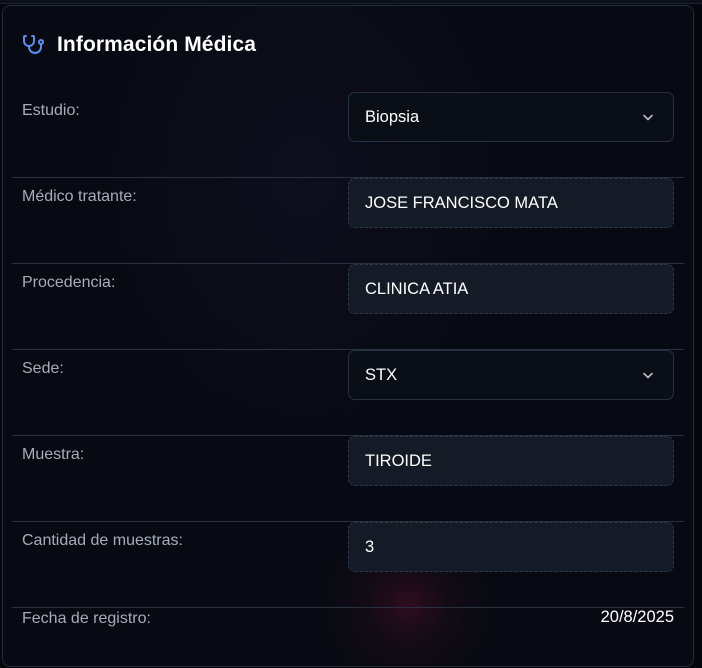  I want to click on estudio-value: Biopsia, so click(392, 116).